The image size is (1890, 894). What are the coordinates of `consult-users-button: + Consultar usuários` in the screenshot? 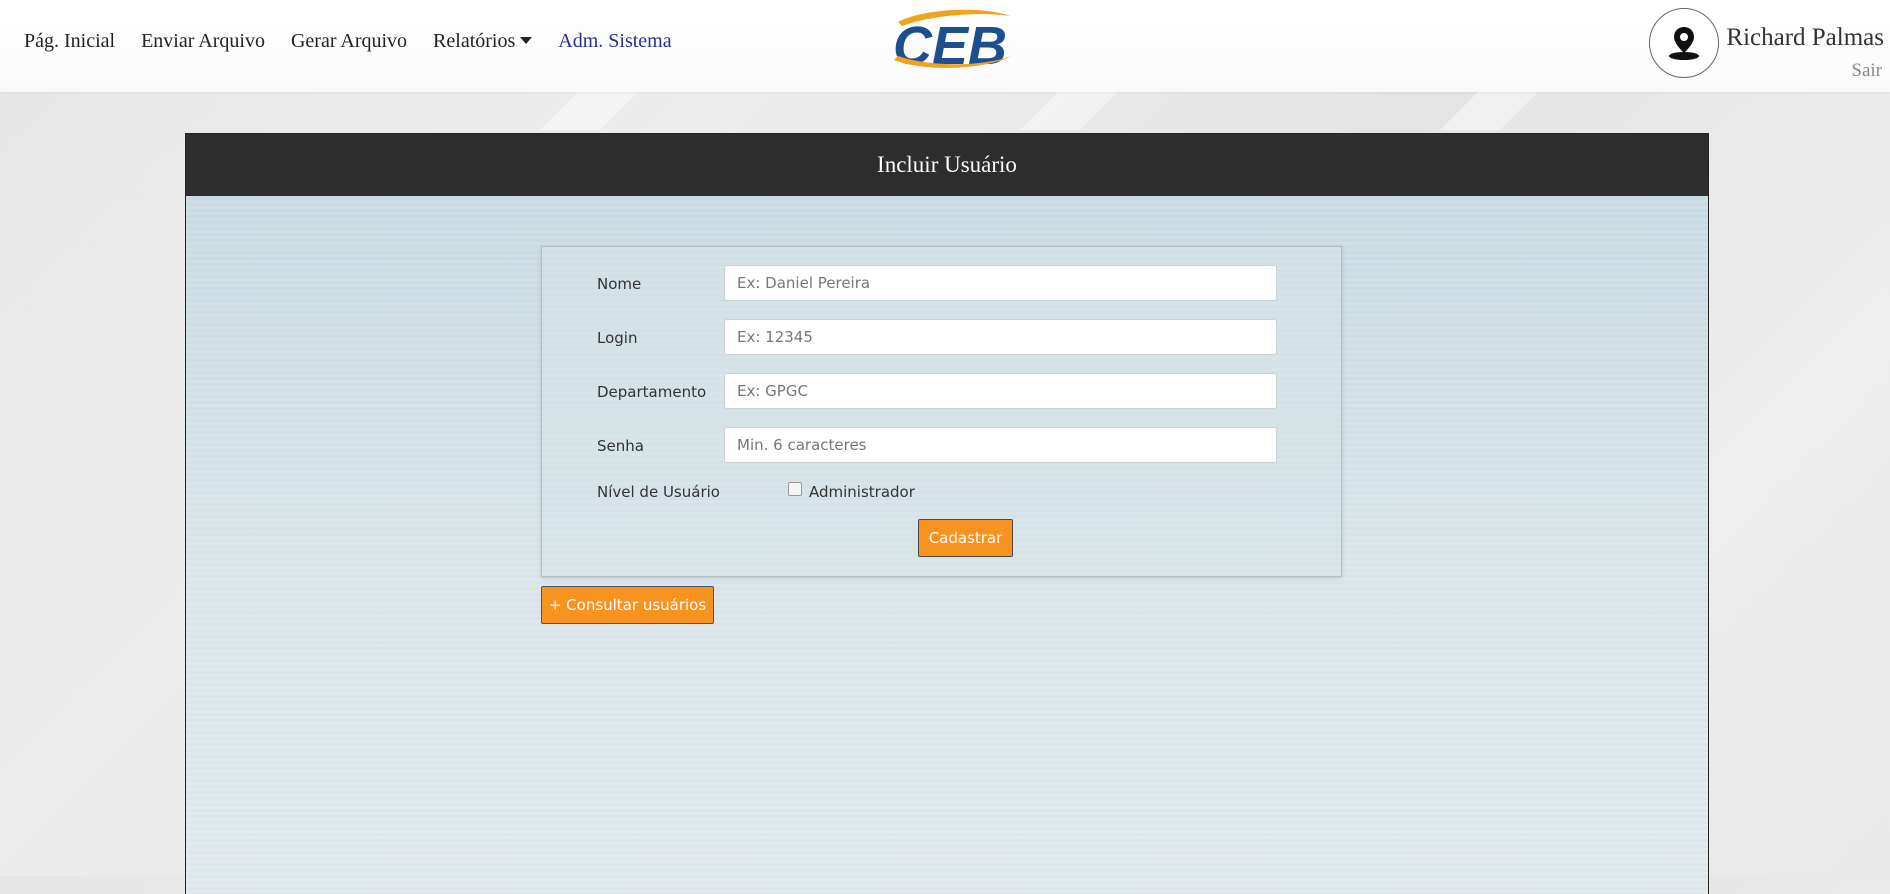 It's located at (627, 605).